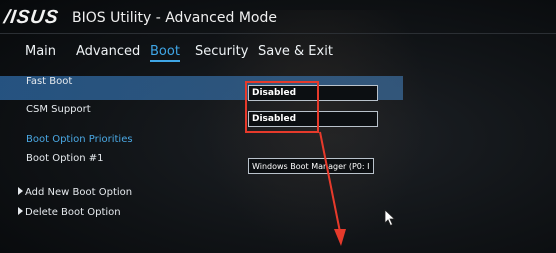 Image resolution: width=556 pixels, height=253 pixels. I want to click on annotation-arrow-icon, so click(332, 188).